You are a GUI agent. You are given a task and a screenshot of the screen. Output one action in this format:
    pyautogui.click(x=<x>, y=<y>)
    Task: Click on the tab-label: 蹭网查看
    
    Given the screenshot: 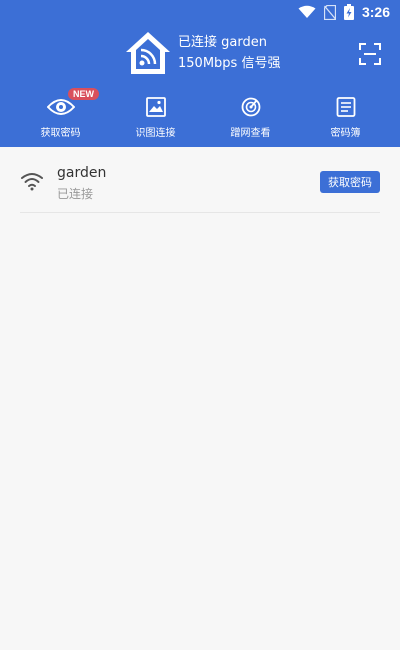 What is the action you would take?
    pyautogui.click(x=250, y=133)
    